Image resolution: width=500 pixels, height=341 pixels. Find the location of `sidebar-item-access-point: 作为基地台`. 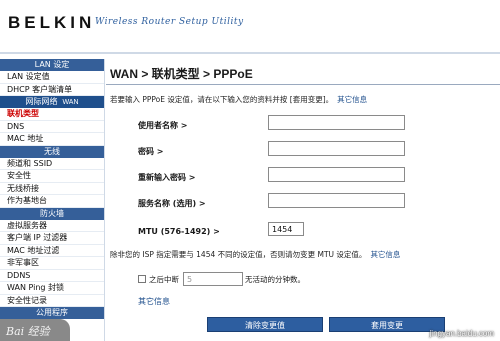

sidebar-item-access-point: 作为基地台 is located at coordinates (52, 201).